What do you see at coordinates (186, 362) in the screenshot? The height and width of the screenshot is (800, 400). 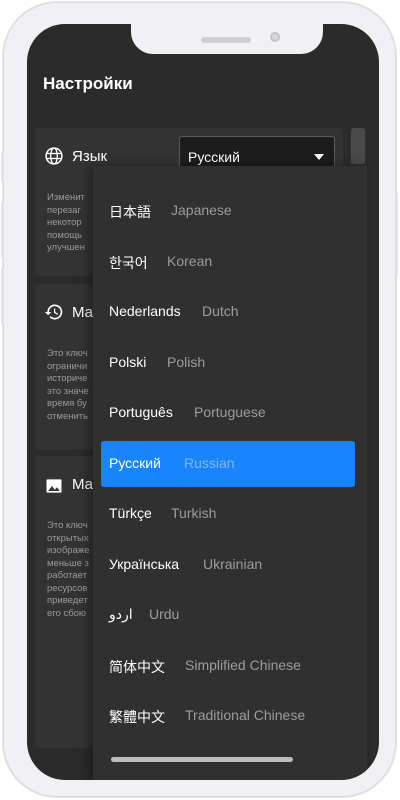 I see `language-english-name: Polish` at bounding box center [186, 362].